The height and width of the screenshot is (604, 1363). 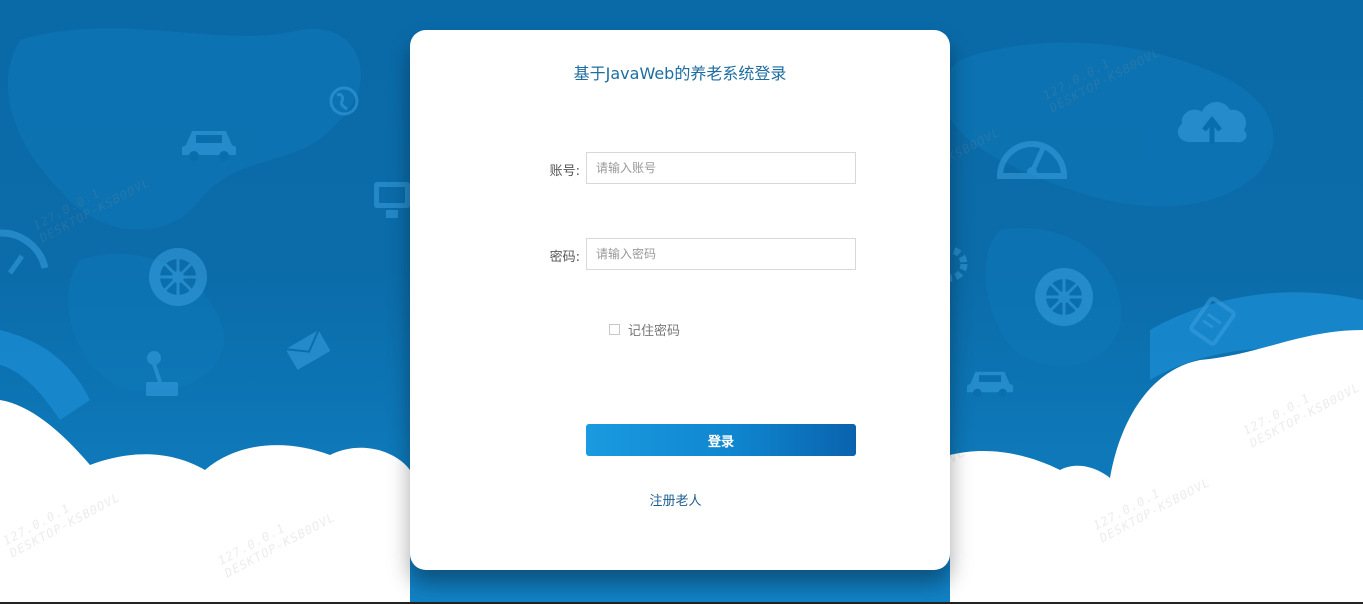 I want to click on computer-icon, so click(x=392, y=200).